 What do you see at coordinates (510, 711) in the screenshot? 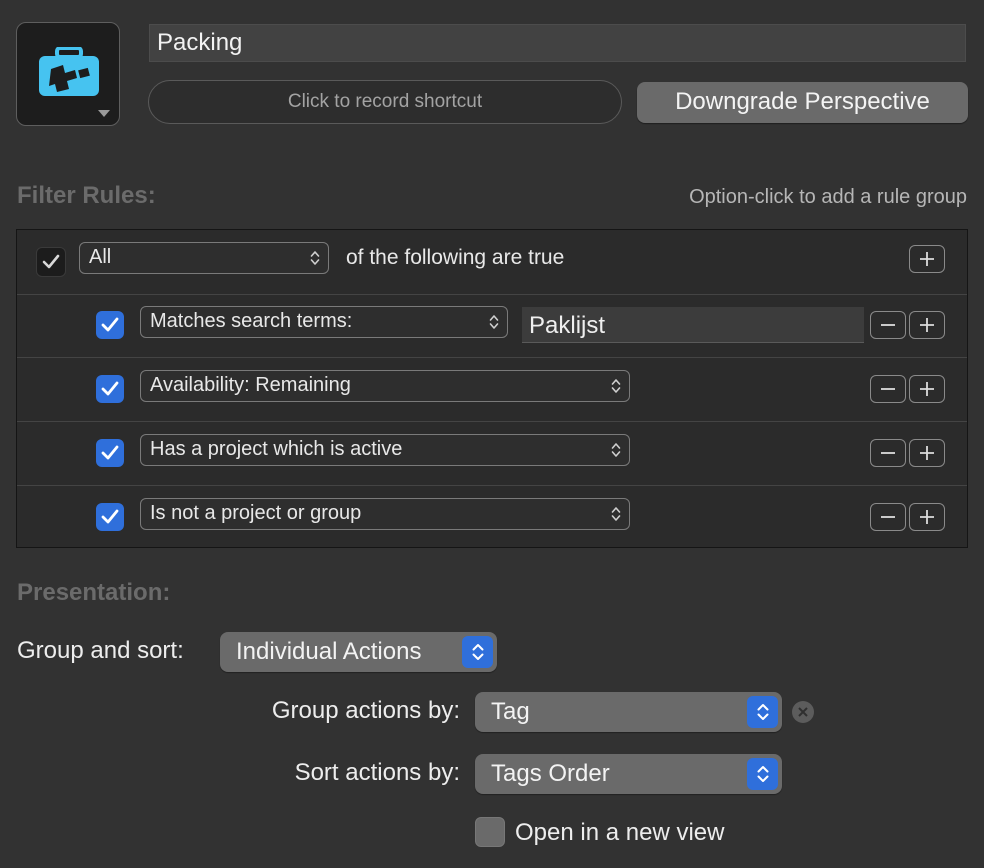
I see `group-actions-by-value: Tag` at bounding box center [510, 711].